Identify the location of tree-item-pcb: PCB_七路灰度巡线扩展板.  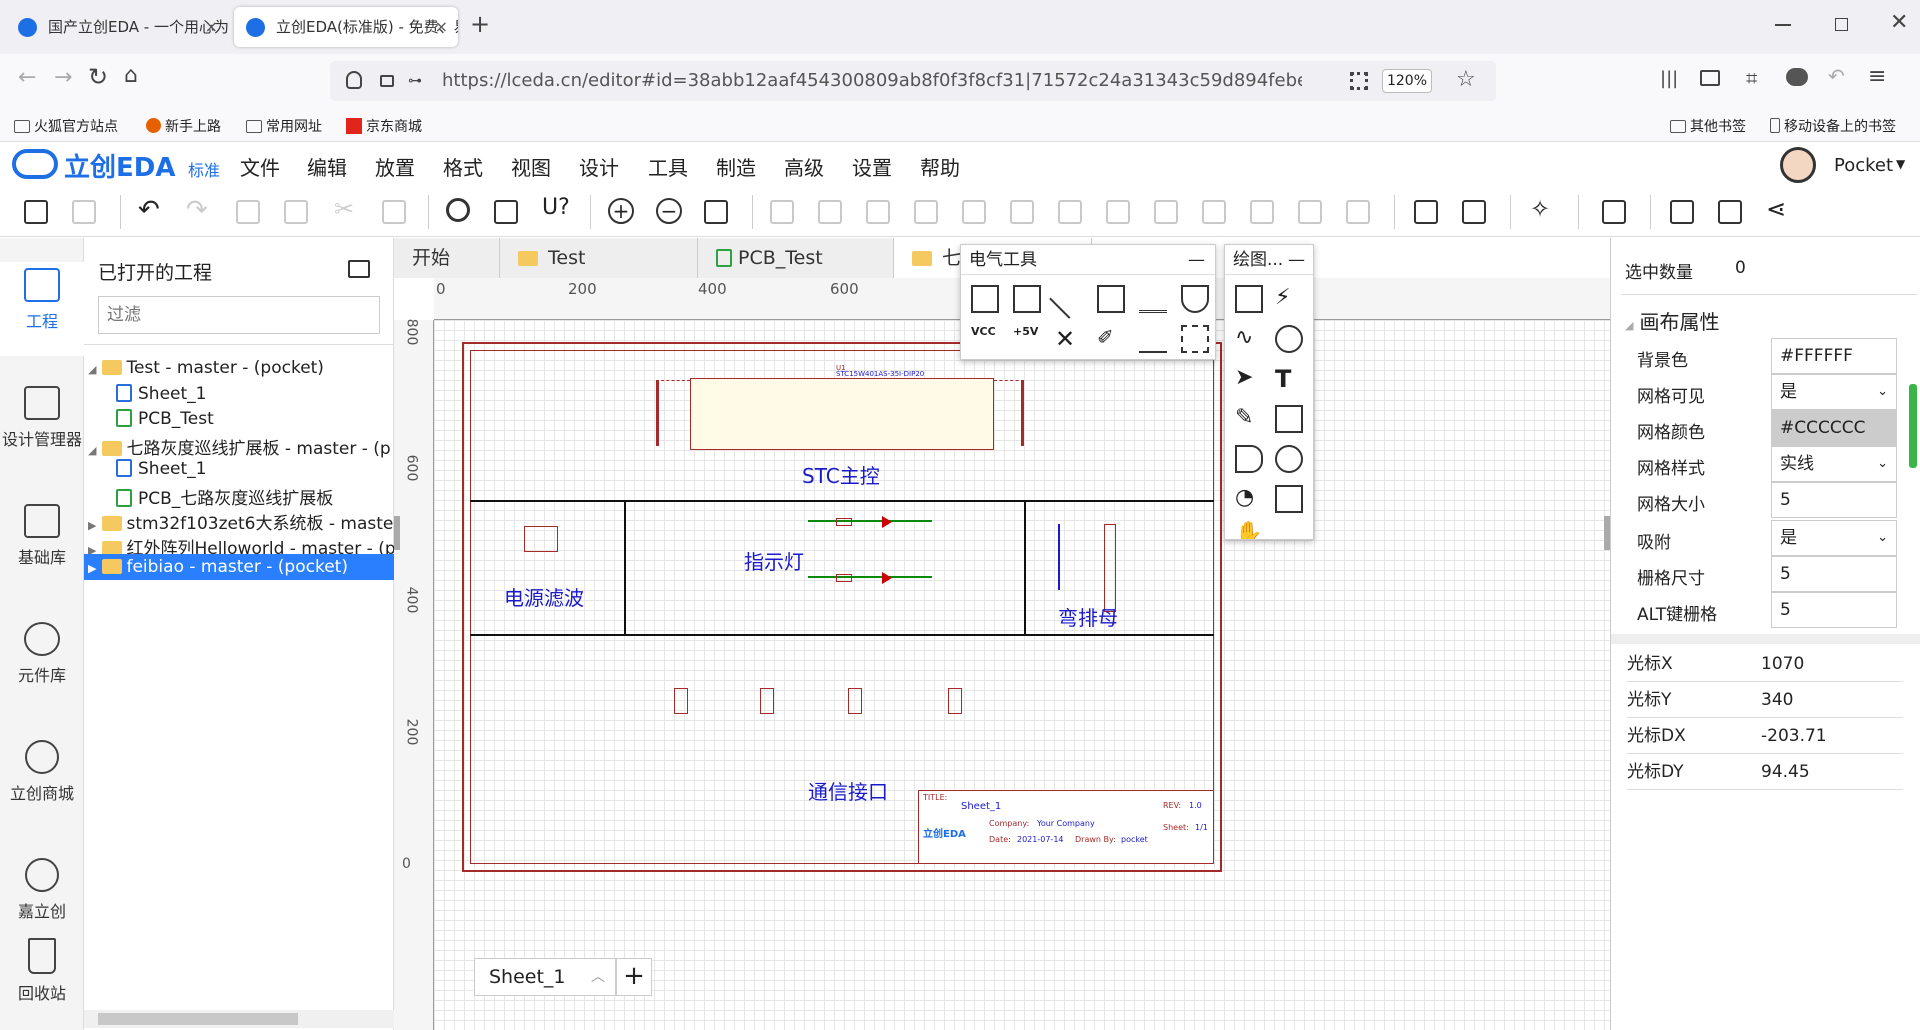
(224, 496).